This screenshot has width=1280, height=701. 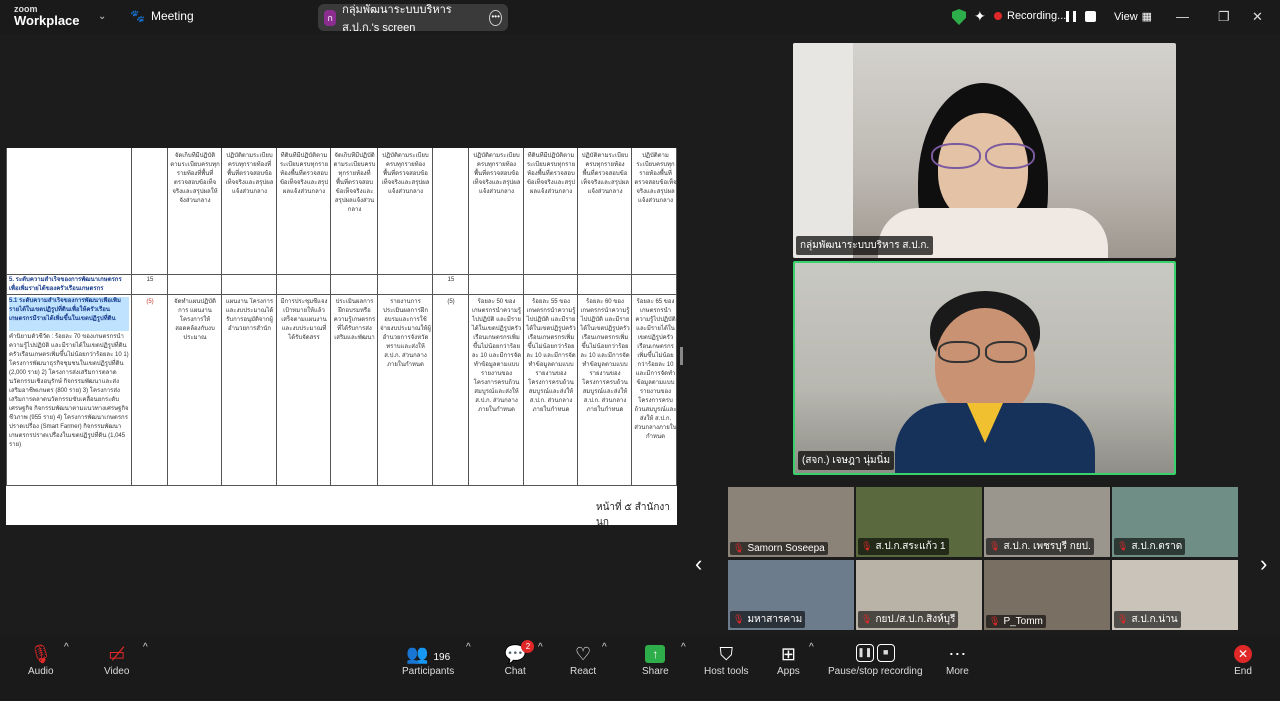 I want to click on glasses-left, so click(x=959, y=352).